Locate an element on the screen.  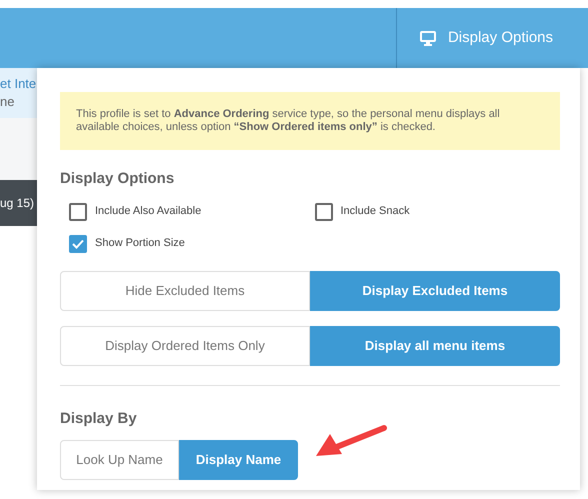
monitor-icon is located at coordinates (428, 38).